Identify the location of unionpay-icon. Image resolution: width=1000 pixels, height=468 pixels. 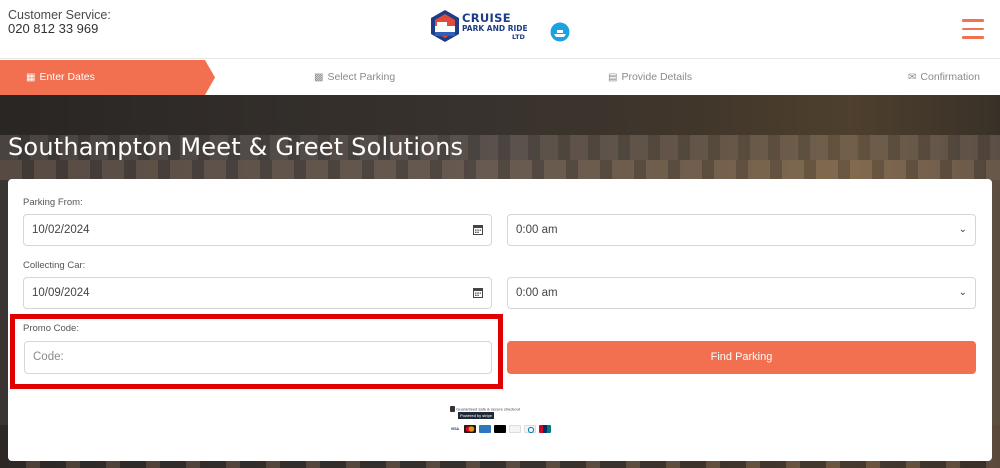
(545, 429).